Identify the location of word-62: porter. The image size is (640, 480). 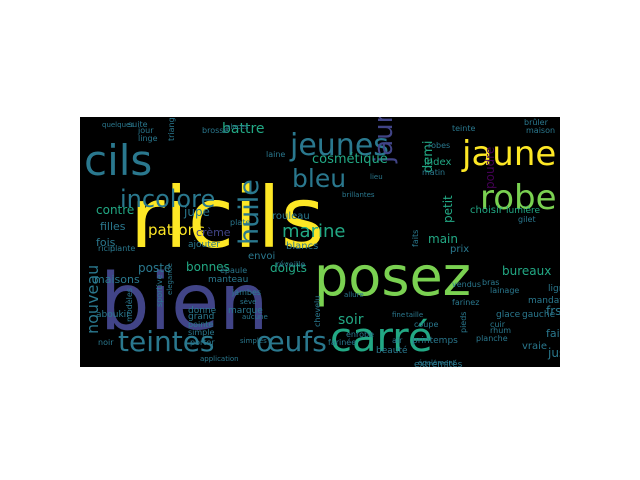
(202, 342).